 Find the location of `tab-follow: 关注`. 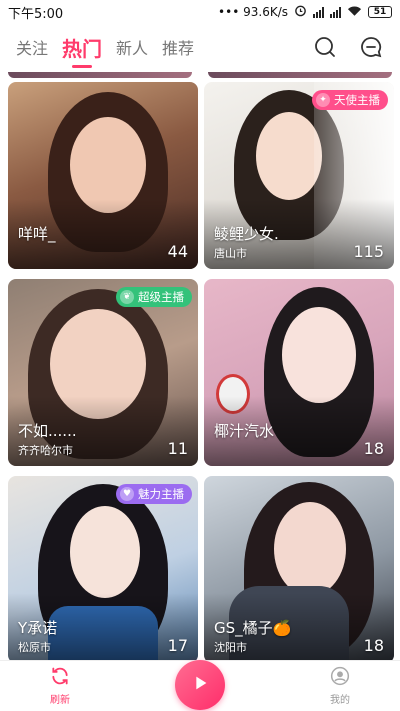

tab-follow: 关注 is located at coordinates (32, 47).